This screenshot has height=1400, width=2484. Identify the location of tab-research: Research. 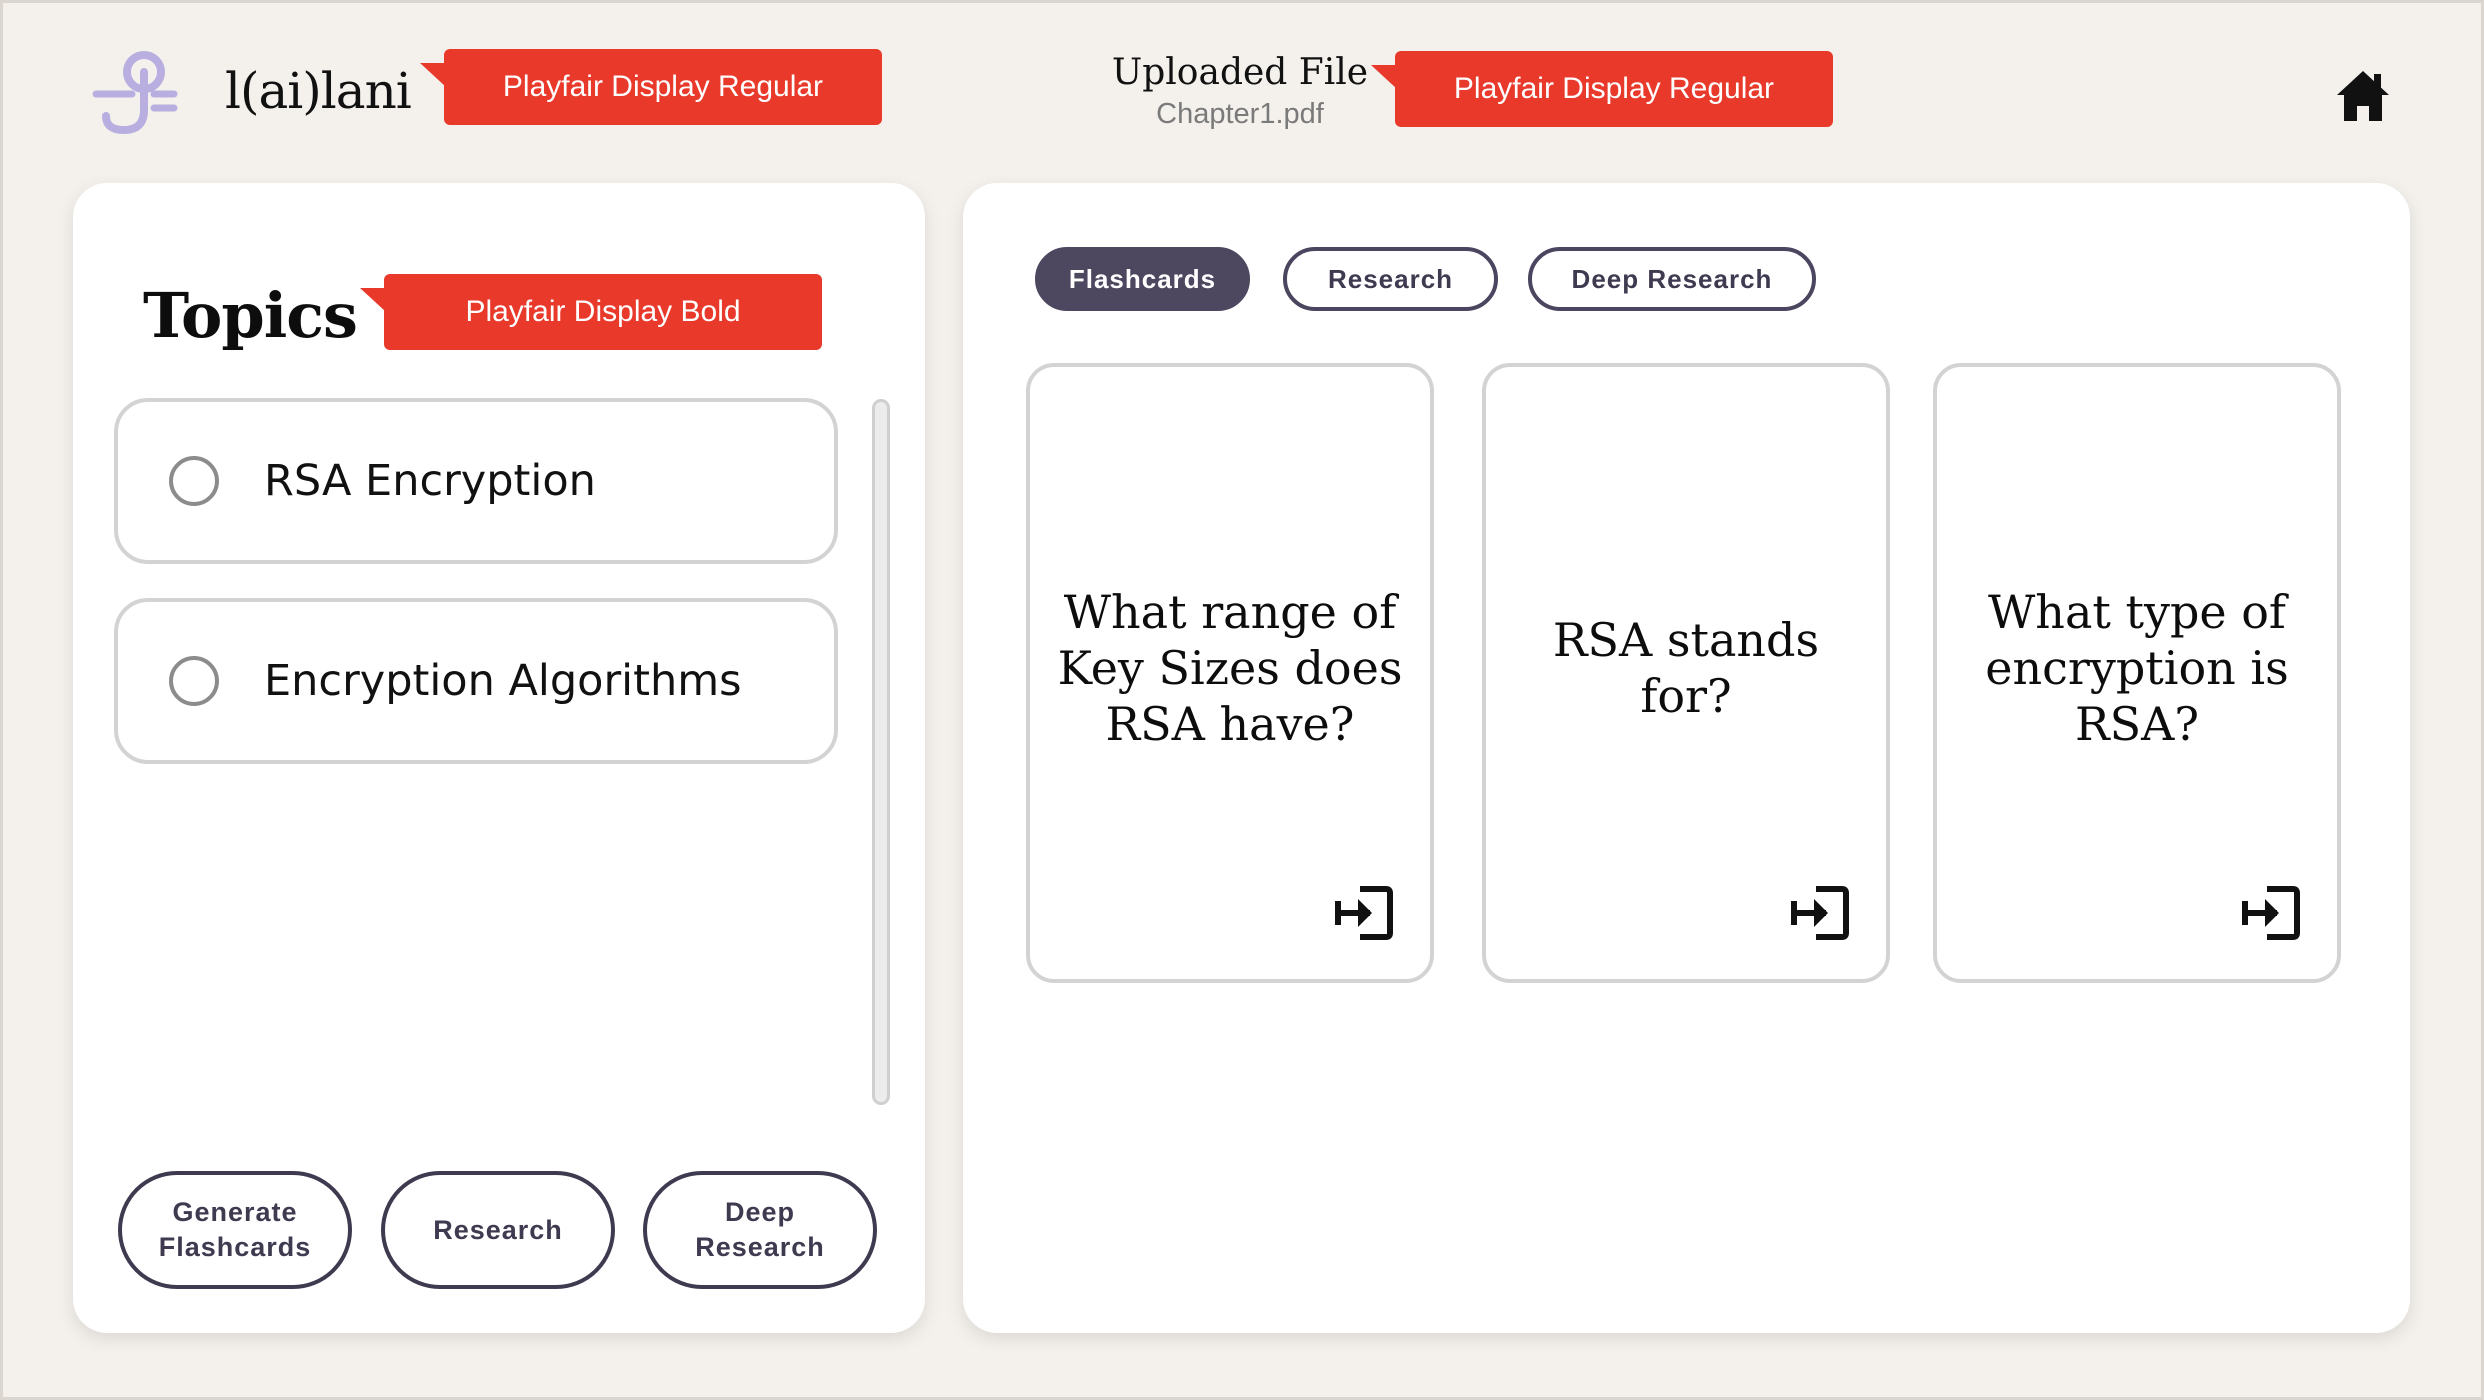
(1390, 279).